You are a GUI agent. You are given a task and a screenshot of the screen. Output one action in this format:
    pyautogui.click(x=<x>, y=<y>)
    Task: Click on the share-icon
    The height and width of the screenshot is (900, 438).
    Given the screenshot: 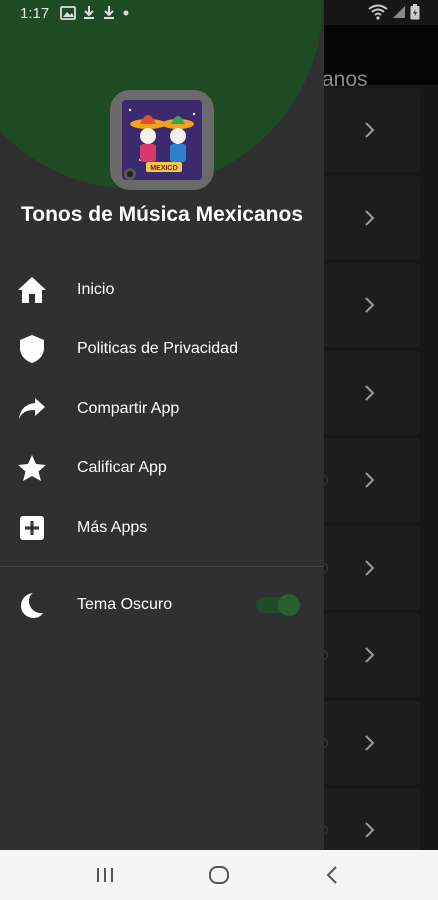 What is the action you would take?
    pyautogui.click(x=32, y=409)
    